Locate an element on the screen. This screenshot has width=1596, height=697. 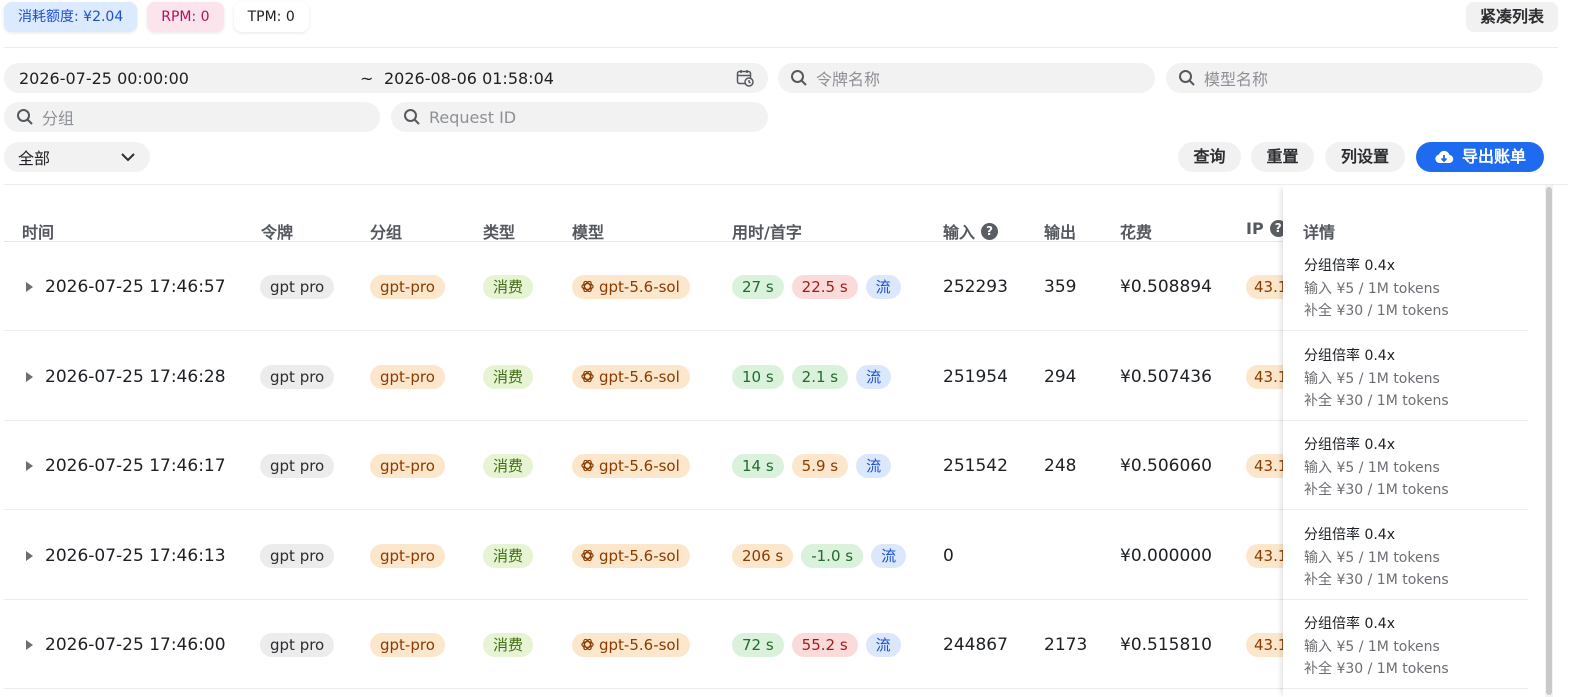
request-id-input: Request ID is located at coordinates (579, 117).